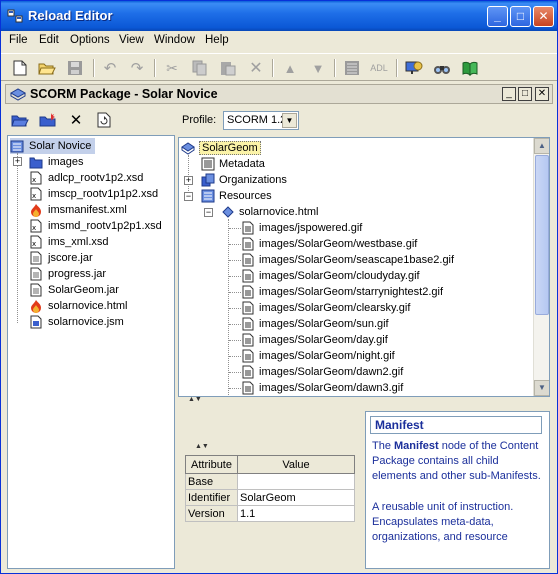  Describe the element at coordinates (188, 180) in the screenshot. I see `expand-organizations-icon: +` at that location.